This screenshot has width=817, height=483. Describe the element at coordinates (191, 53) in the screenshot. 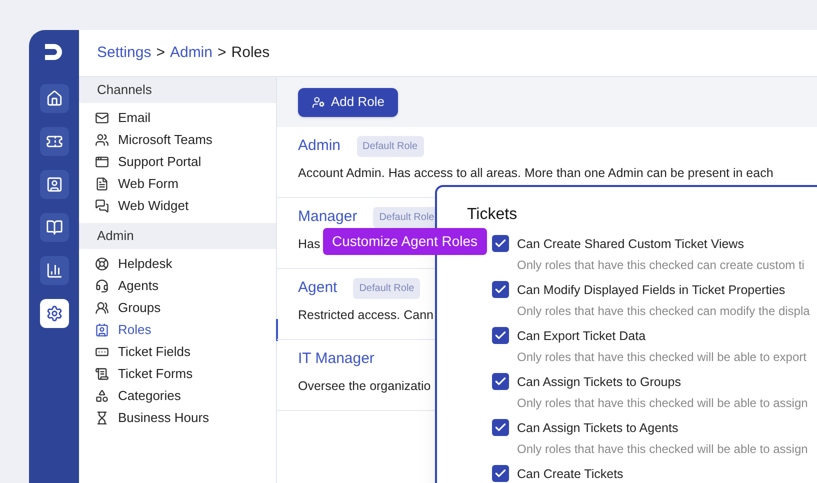

I see `breadcrumb-link: Admin` at that location.